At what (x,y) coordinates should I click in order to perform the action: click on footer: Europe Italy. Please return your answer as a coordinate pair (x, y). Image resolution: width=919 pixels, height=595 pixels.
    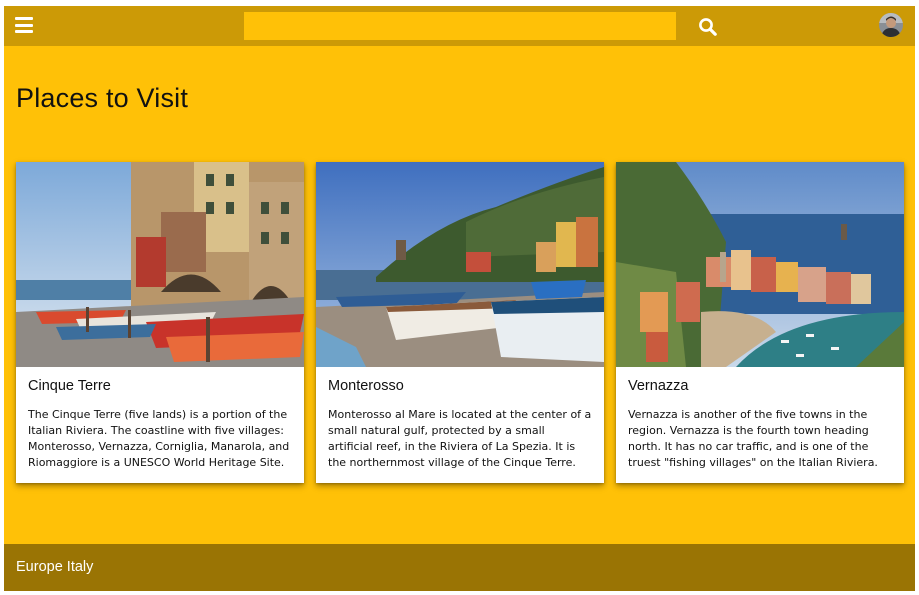
    Looking at the image, I should click on (459, 567).